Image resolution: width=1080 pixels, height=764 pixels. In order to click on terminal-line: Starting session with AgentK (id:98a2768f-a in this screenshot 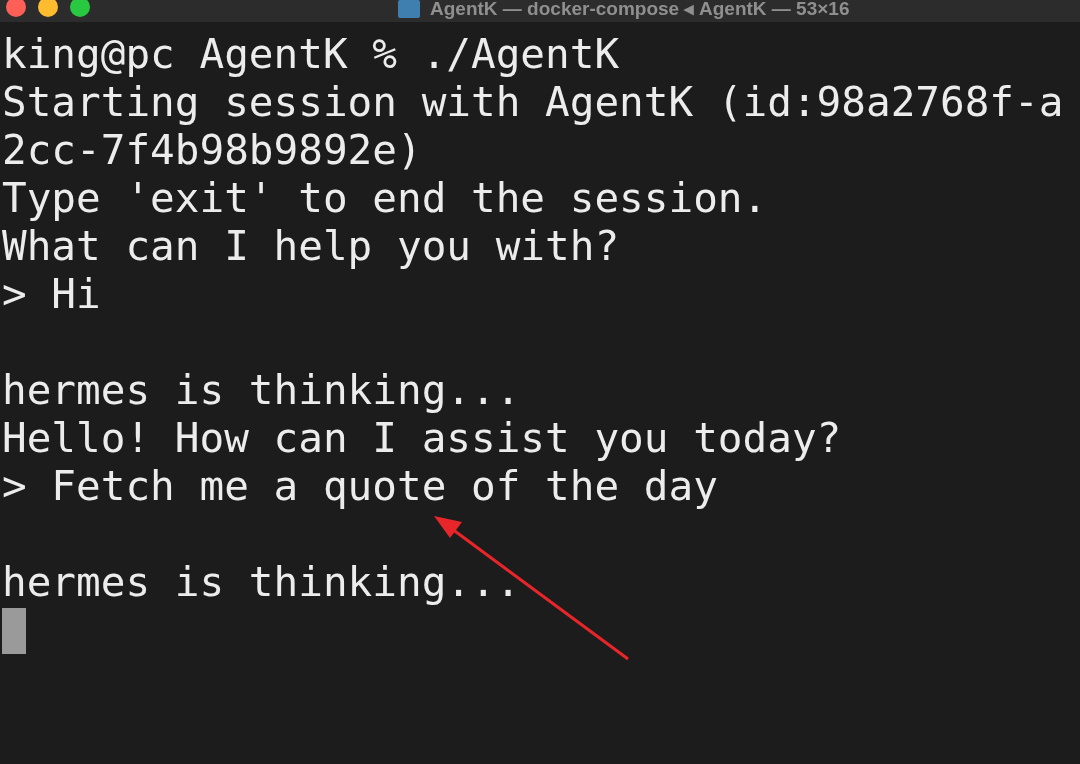, I will do `click(533, 102)`.